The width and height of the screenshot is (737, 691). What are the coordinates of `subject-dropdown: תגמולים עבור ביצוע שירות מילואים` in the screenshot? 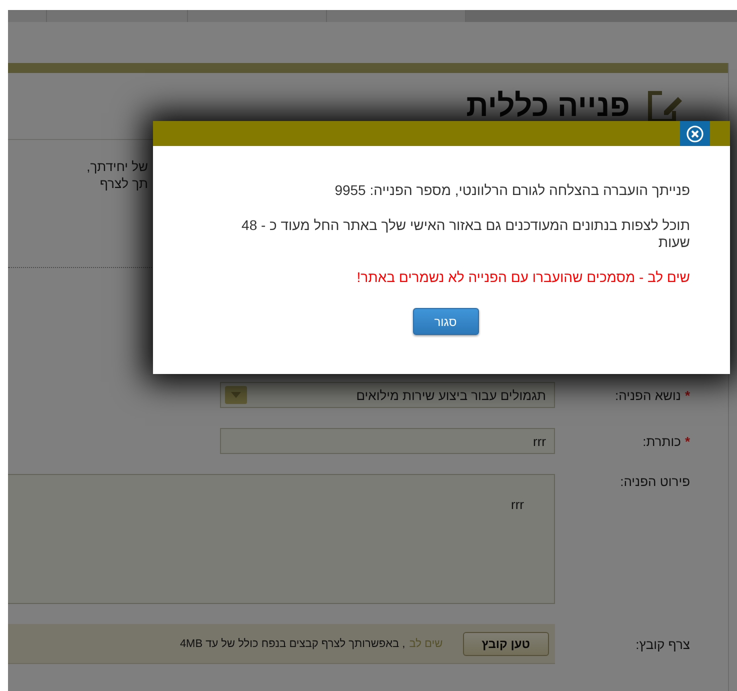 It's located at (387, 395).